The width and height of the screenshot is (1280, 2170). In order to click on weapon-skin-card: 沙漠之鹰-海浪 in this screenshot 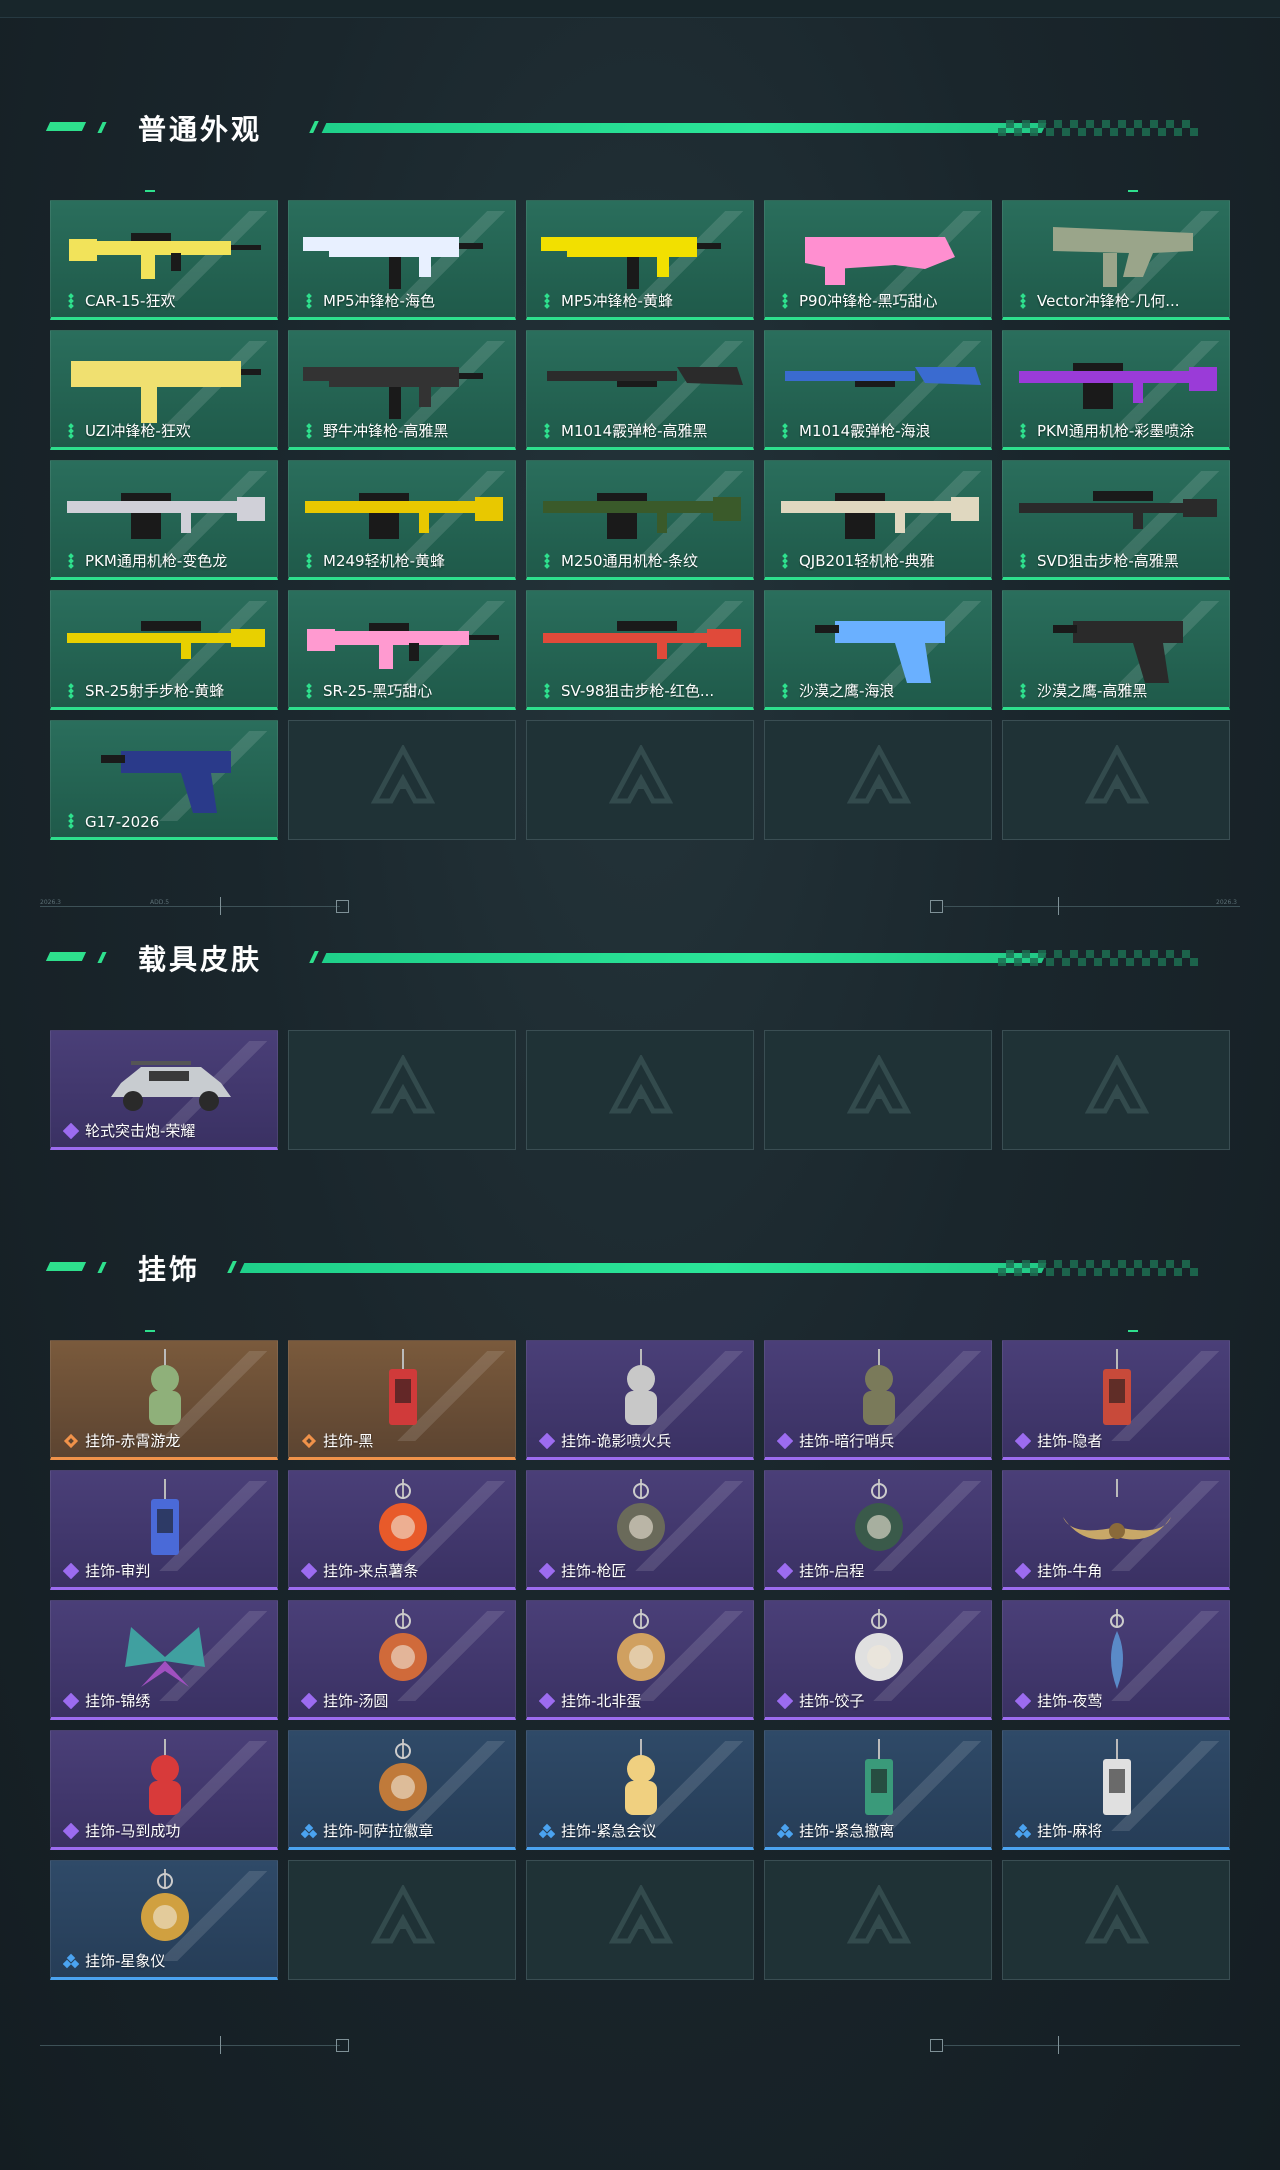, I will do `click(878, 650)`.